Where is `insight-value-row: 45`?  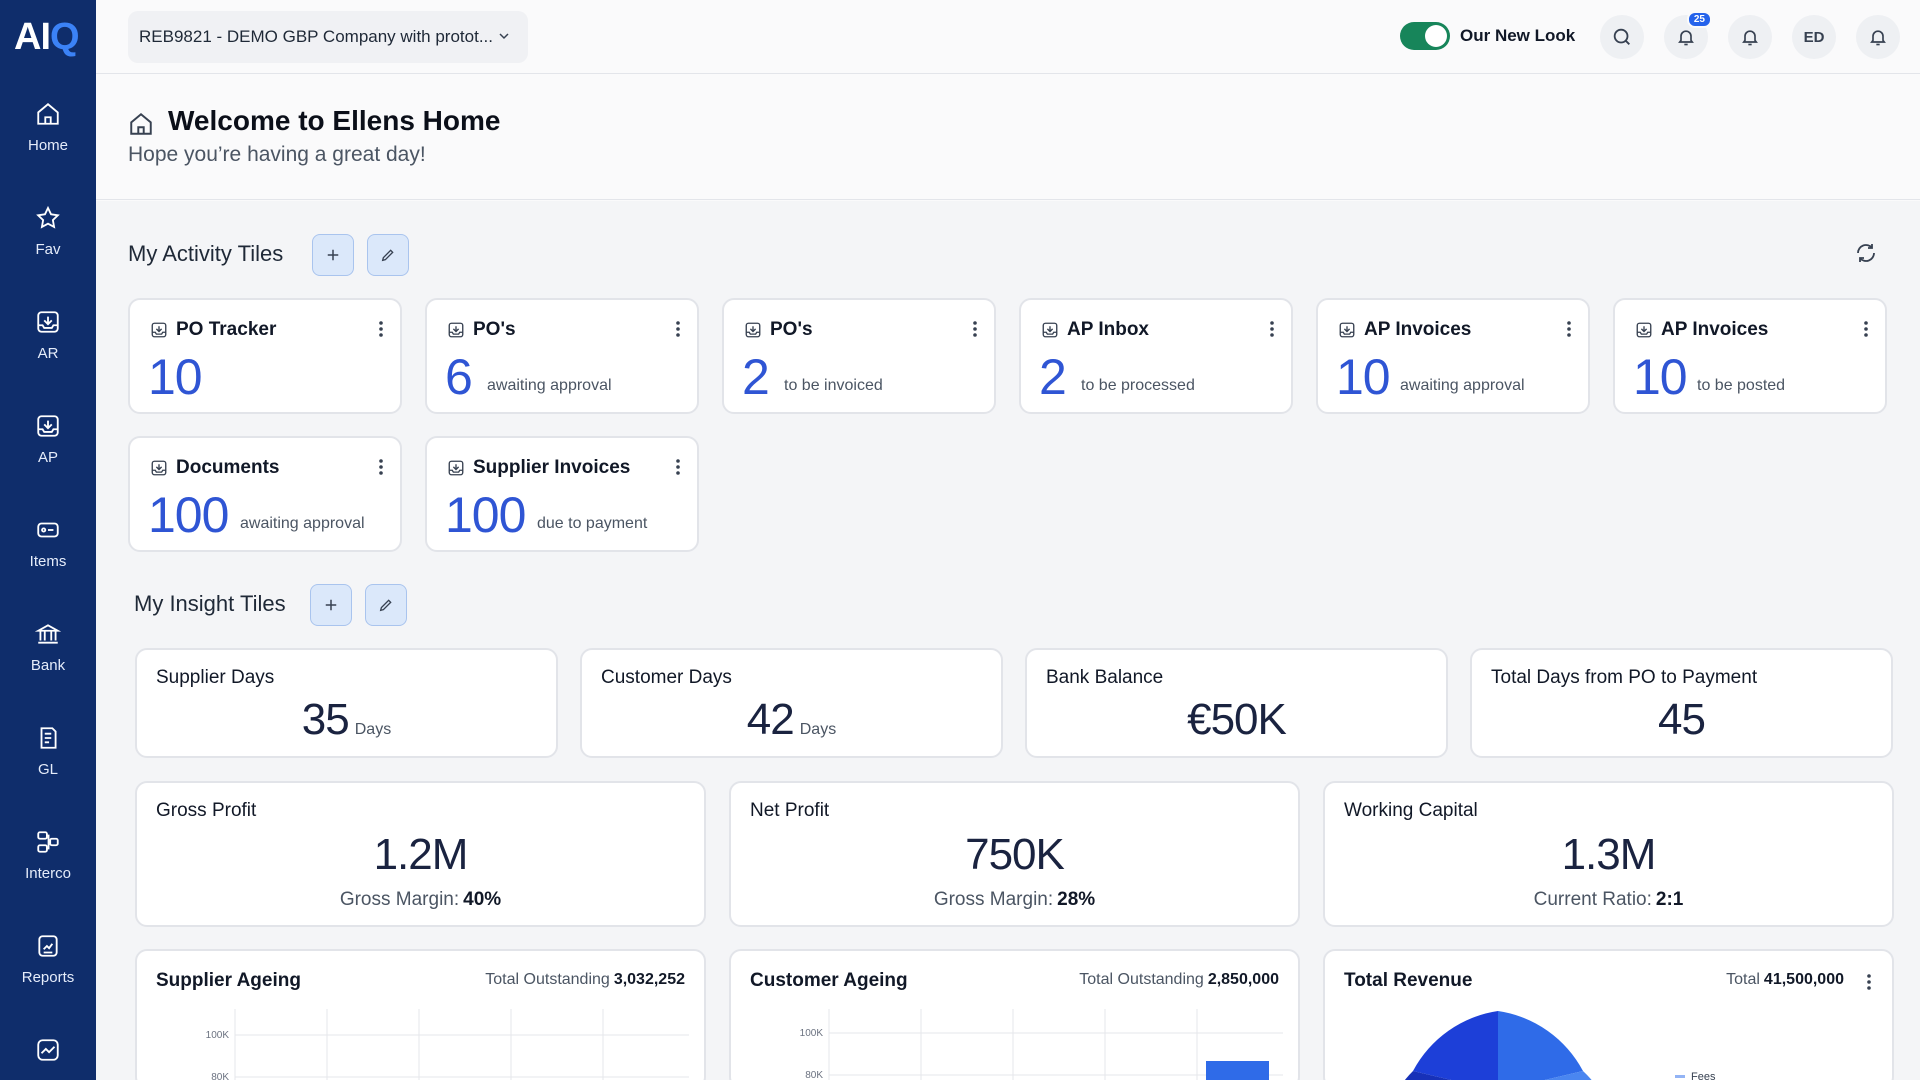 insight-value-row: 45 is located at coordinates (1681, 720).